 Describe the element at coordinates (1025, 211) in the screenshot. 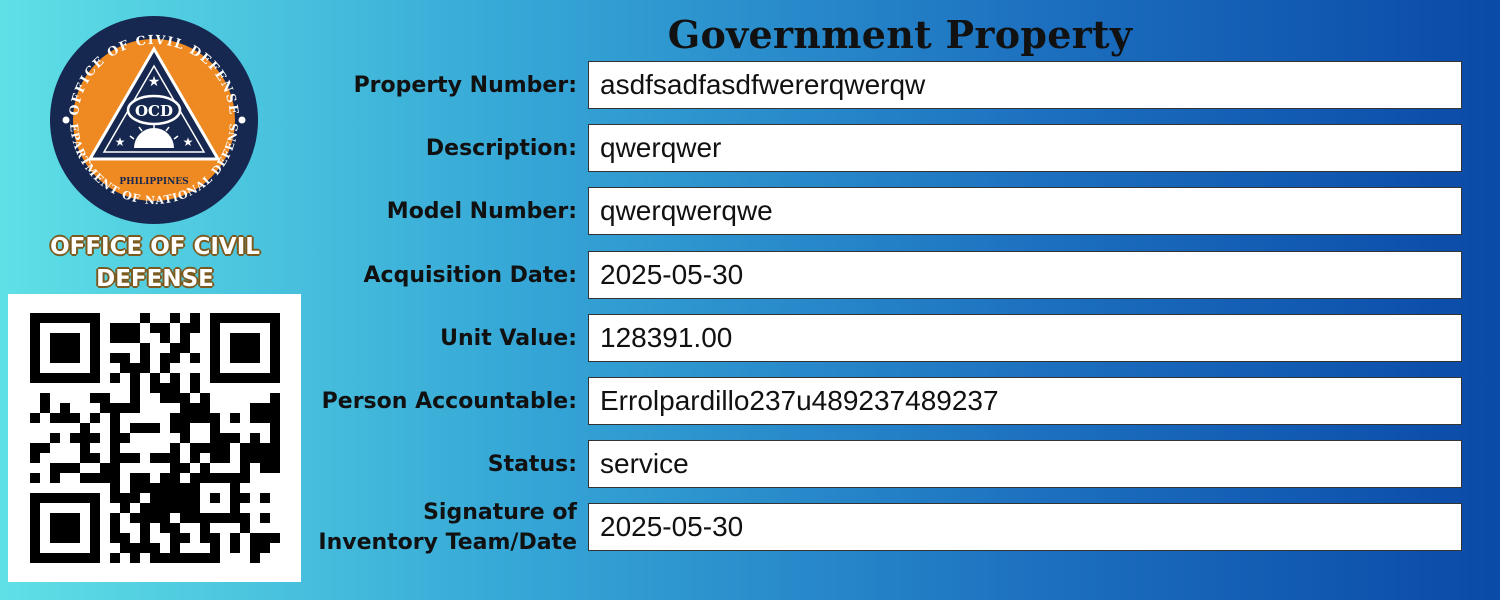

I see `model-number-field: qwerqwerqwe` at that location.